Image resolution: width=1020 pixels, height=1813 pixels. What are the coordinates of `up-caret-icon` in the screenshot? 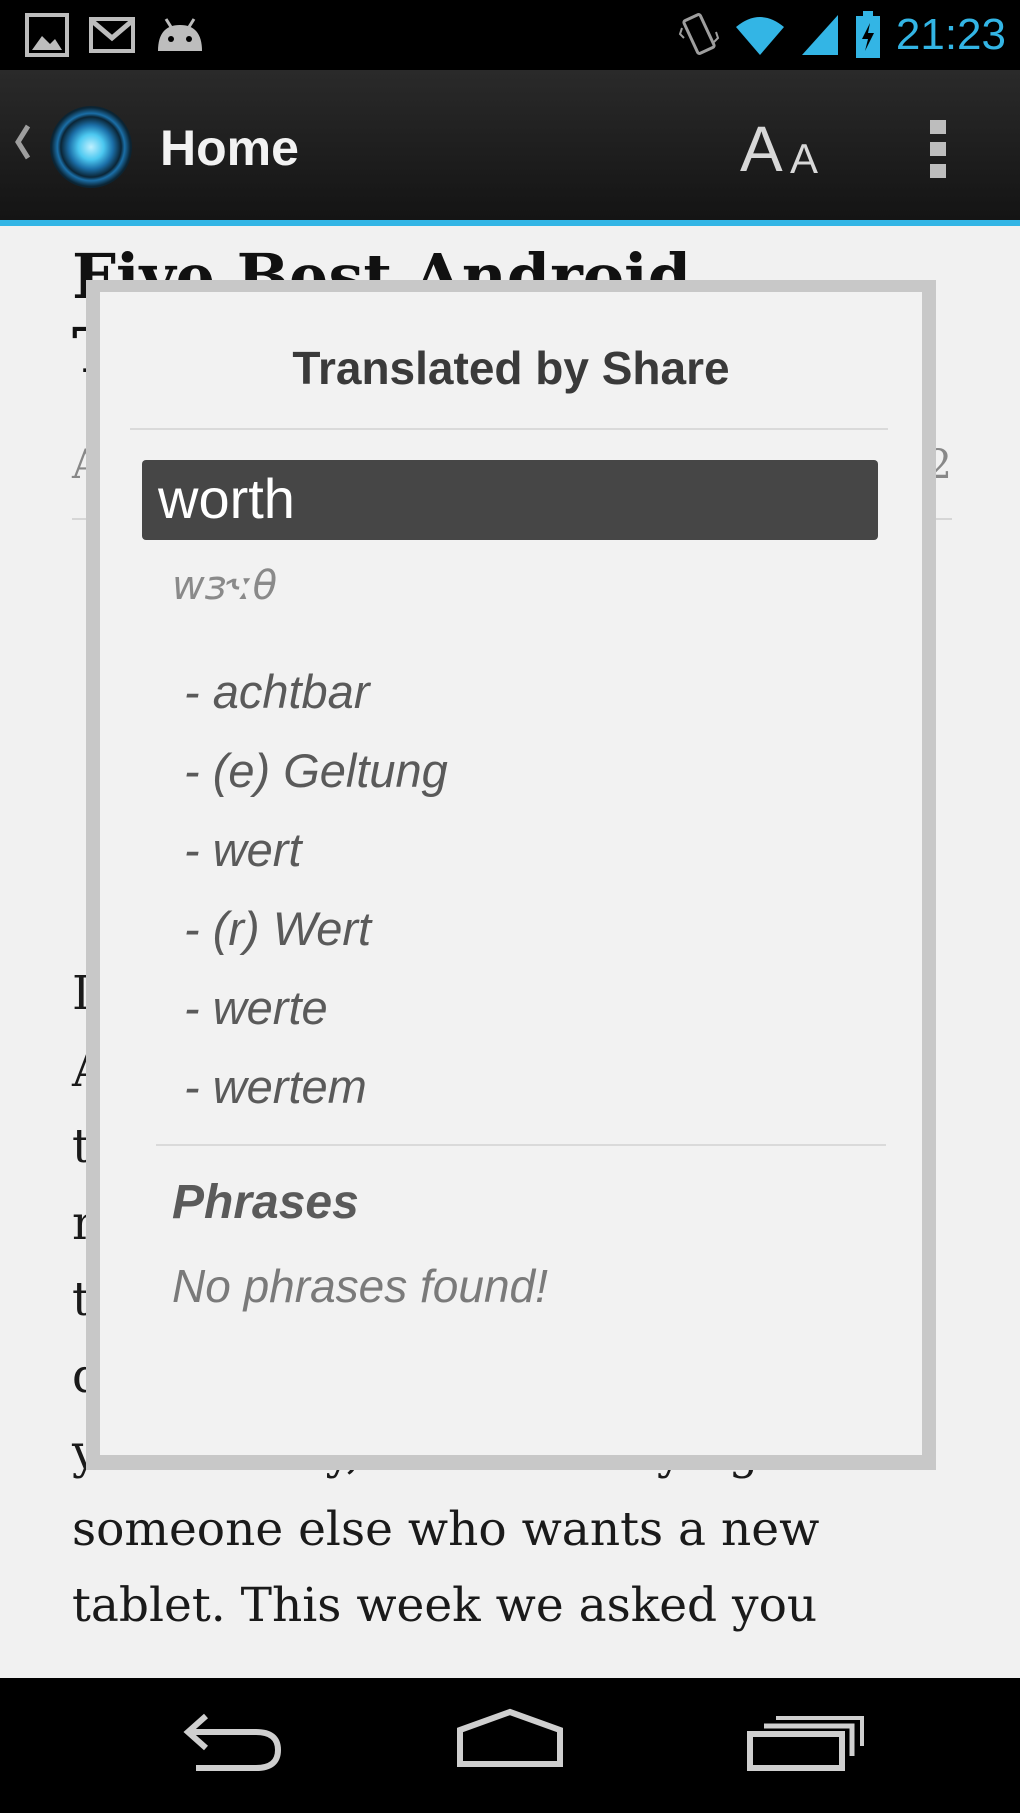 It's located at (22, 142).